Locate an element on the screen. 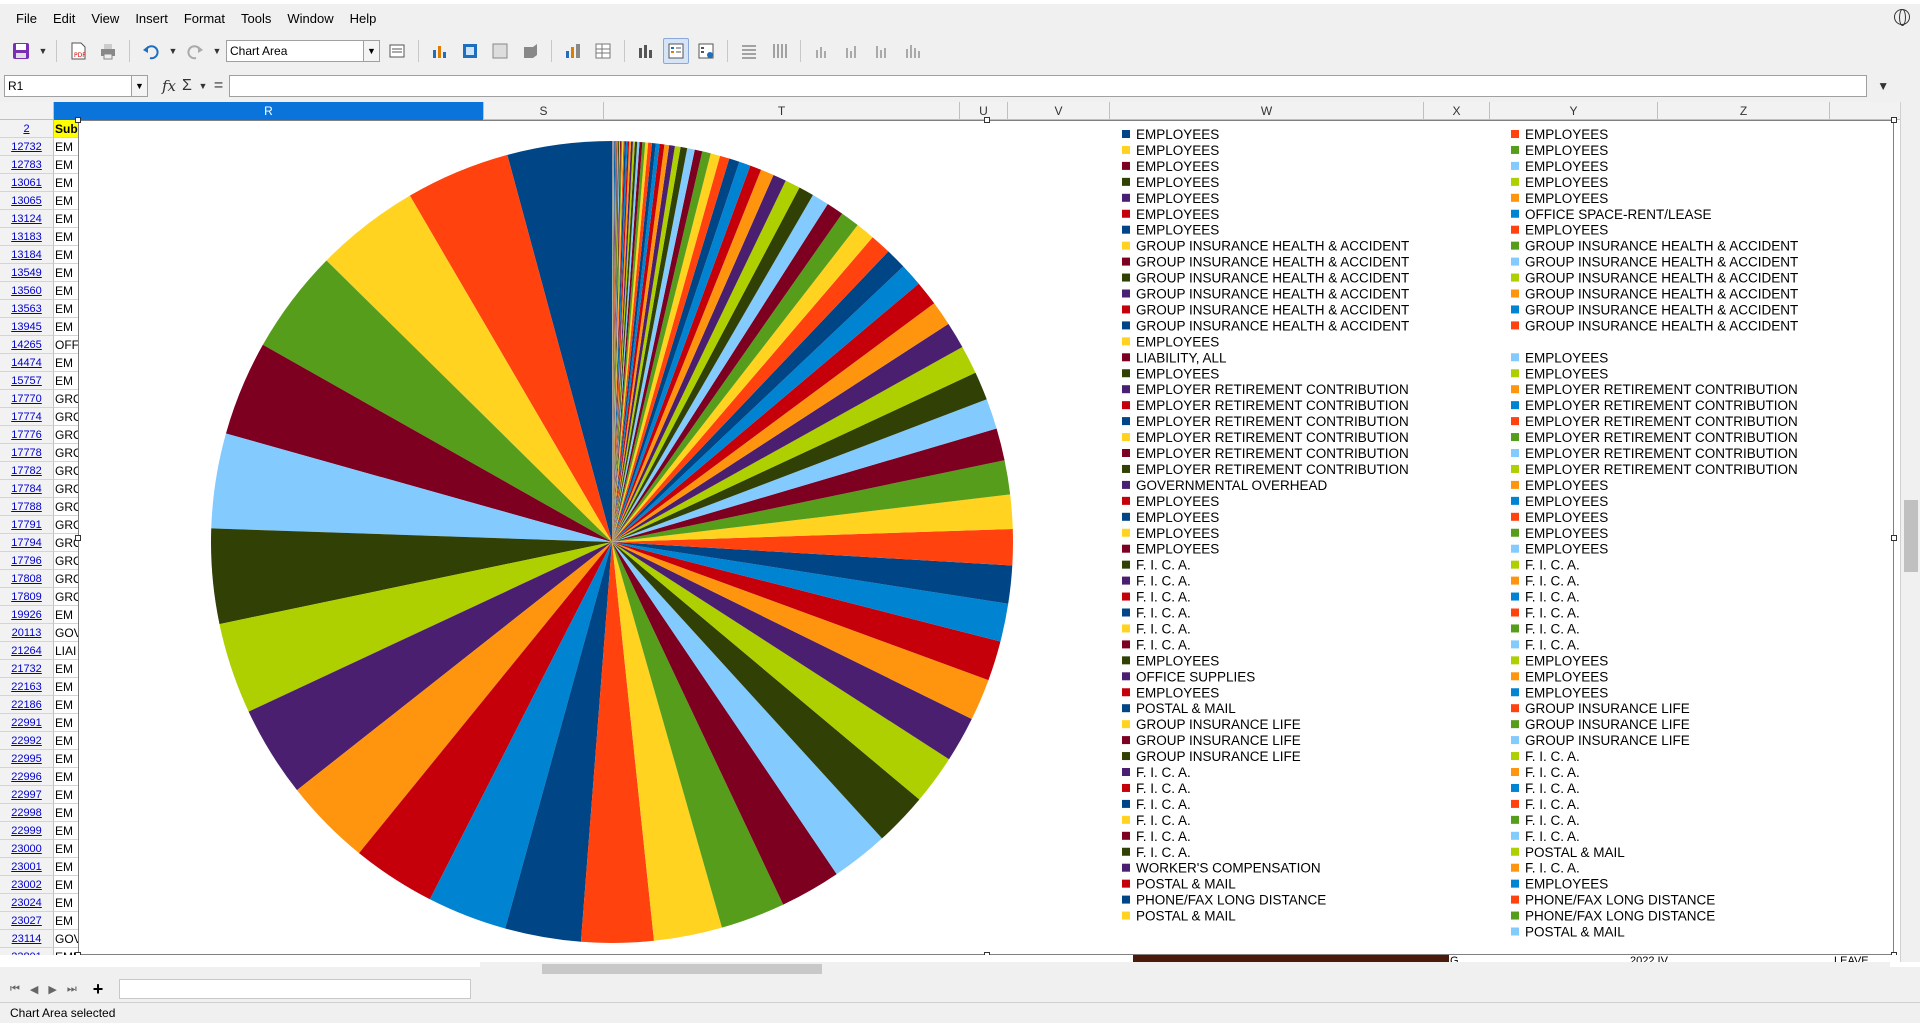 This screenshot has height=1023, width=1920. z-axis-icon is located at coordinates (882, 51).